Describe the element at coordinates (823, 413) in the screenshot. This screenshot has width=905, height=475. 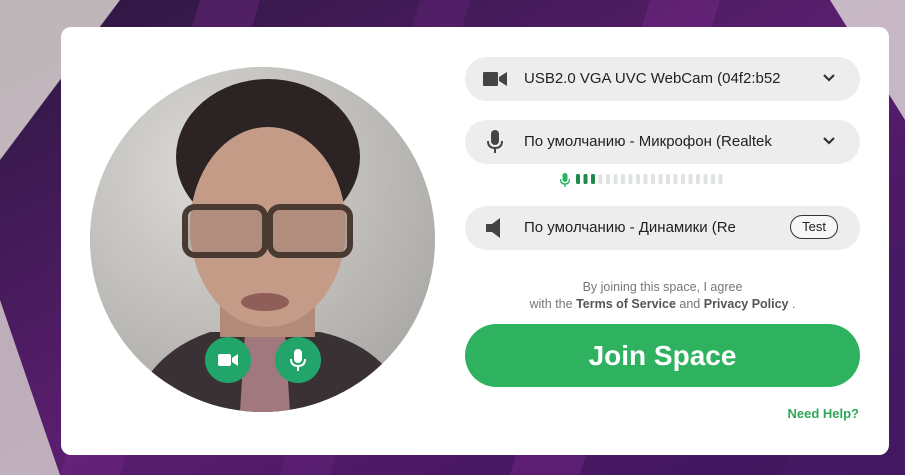
I see `need-help-link: Need Help?` at that location.